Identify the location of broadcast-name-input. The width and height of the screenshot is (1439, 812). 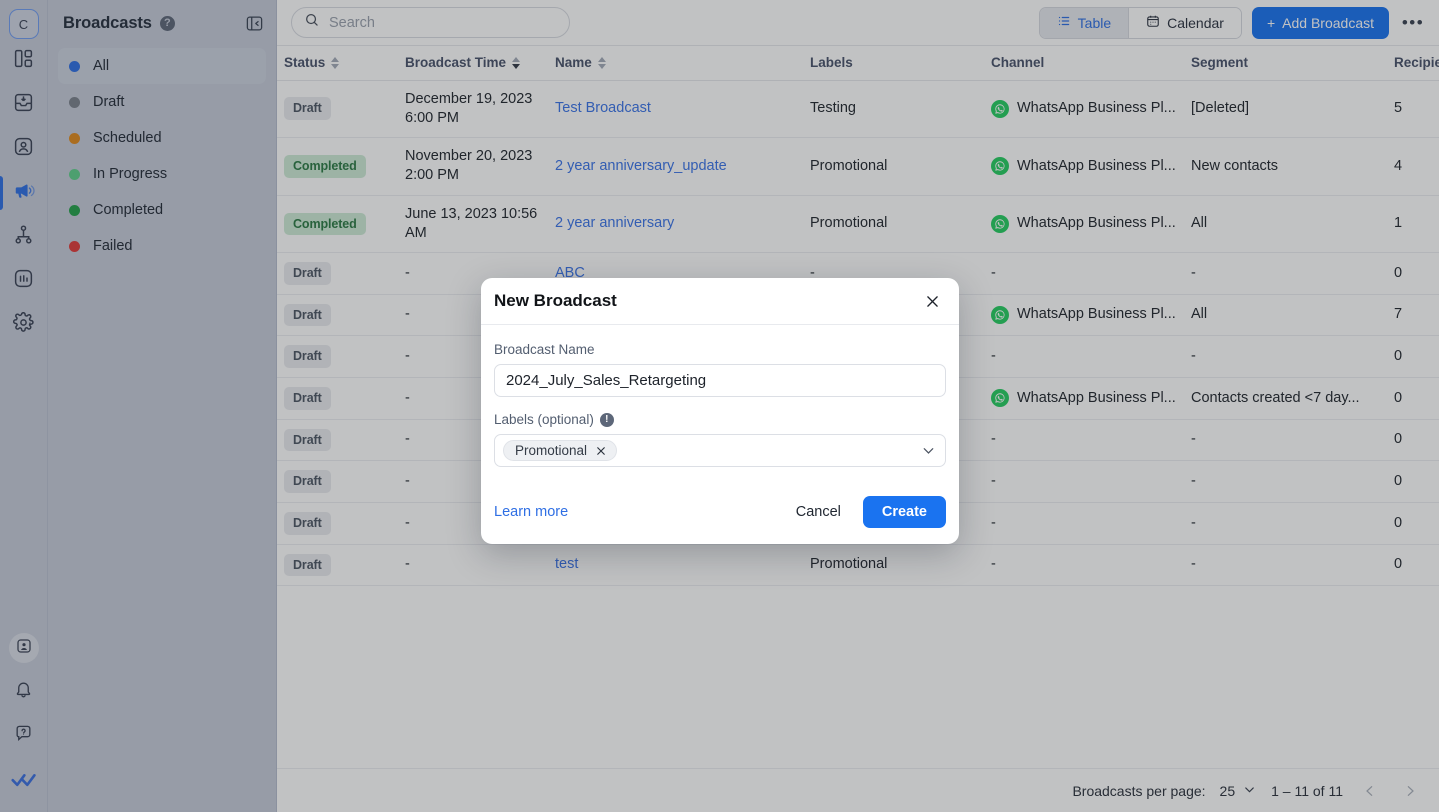
(720, 380).